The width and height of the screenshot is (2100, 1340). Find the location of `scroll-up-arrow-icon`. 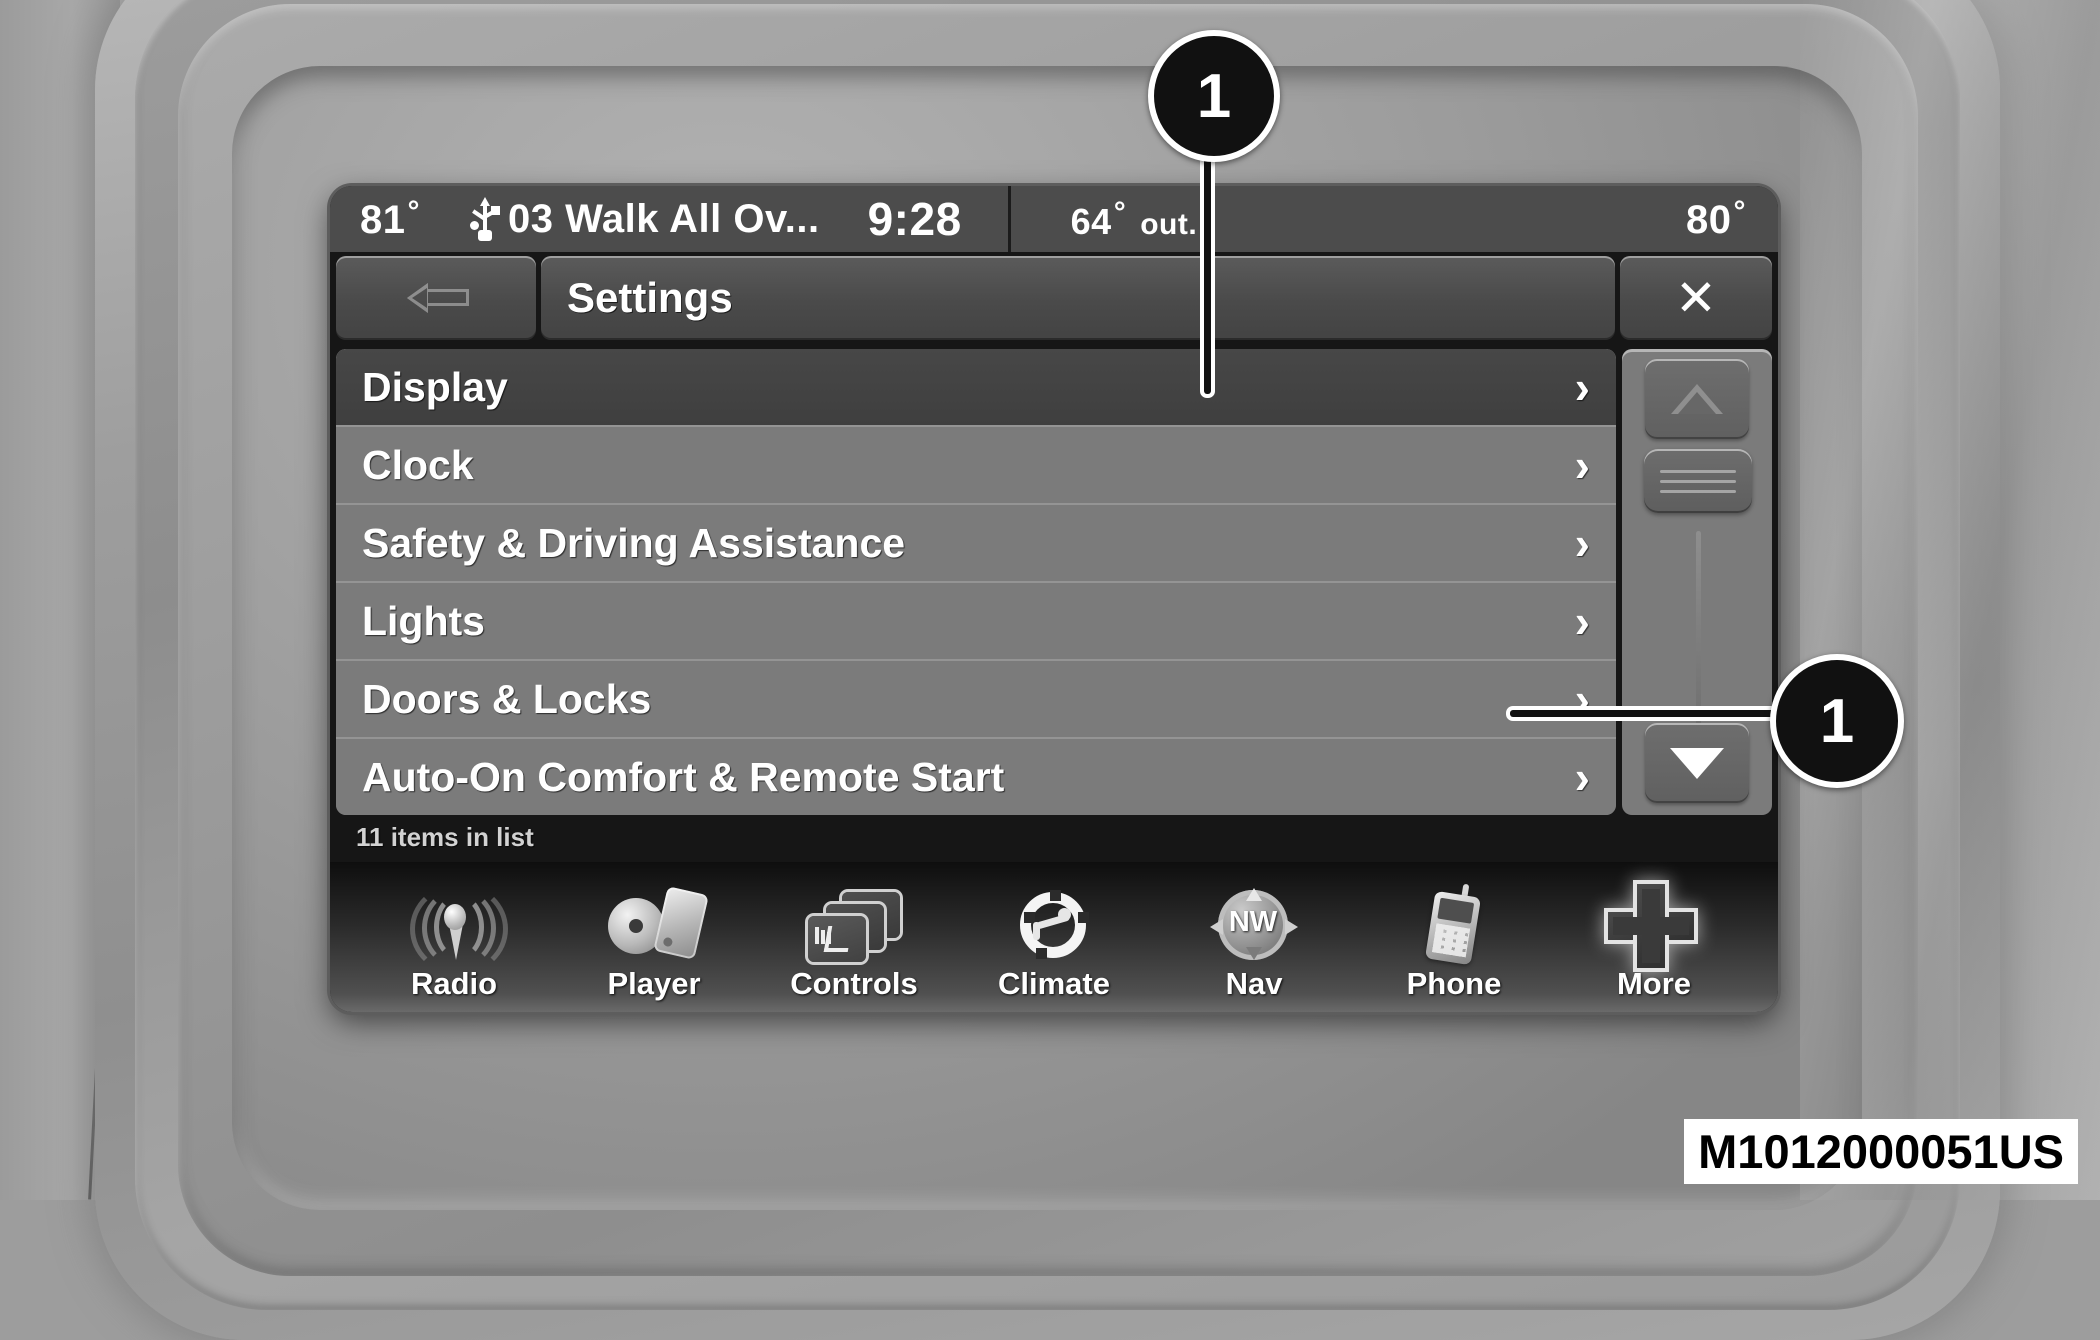

scroll-up-arrow-icon is located at coordinates (1697, 399).